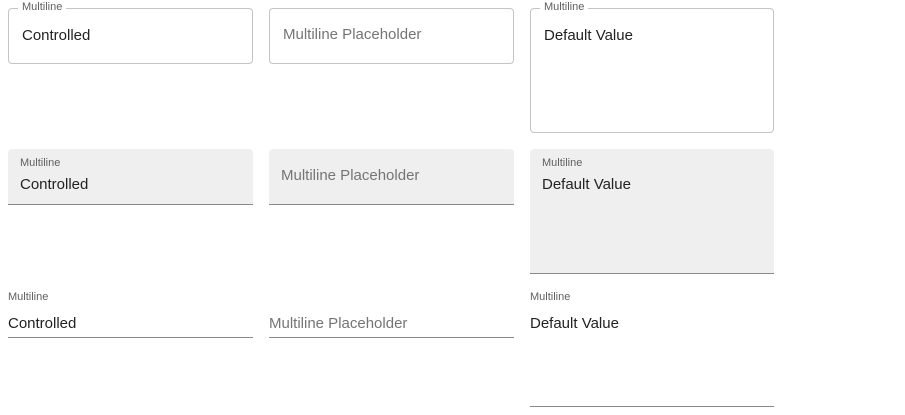  Describe the element at coordinates (130, 177) in the screenshot. I see `filled-controlled-field: Multiline Controlled` at that location.